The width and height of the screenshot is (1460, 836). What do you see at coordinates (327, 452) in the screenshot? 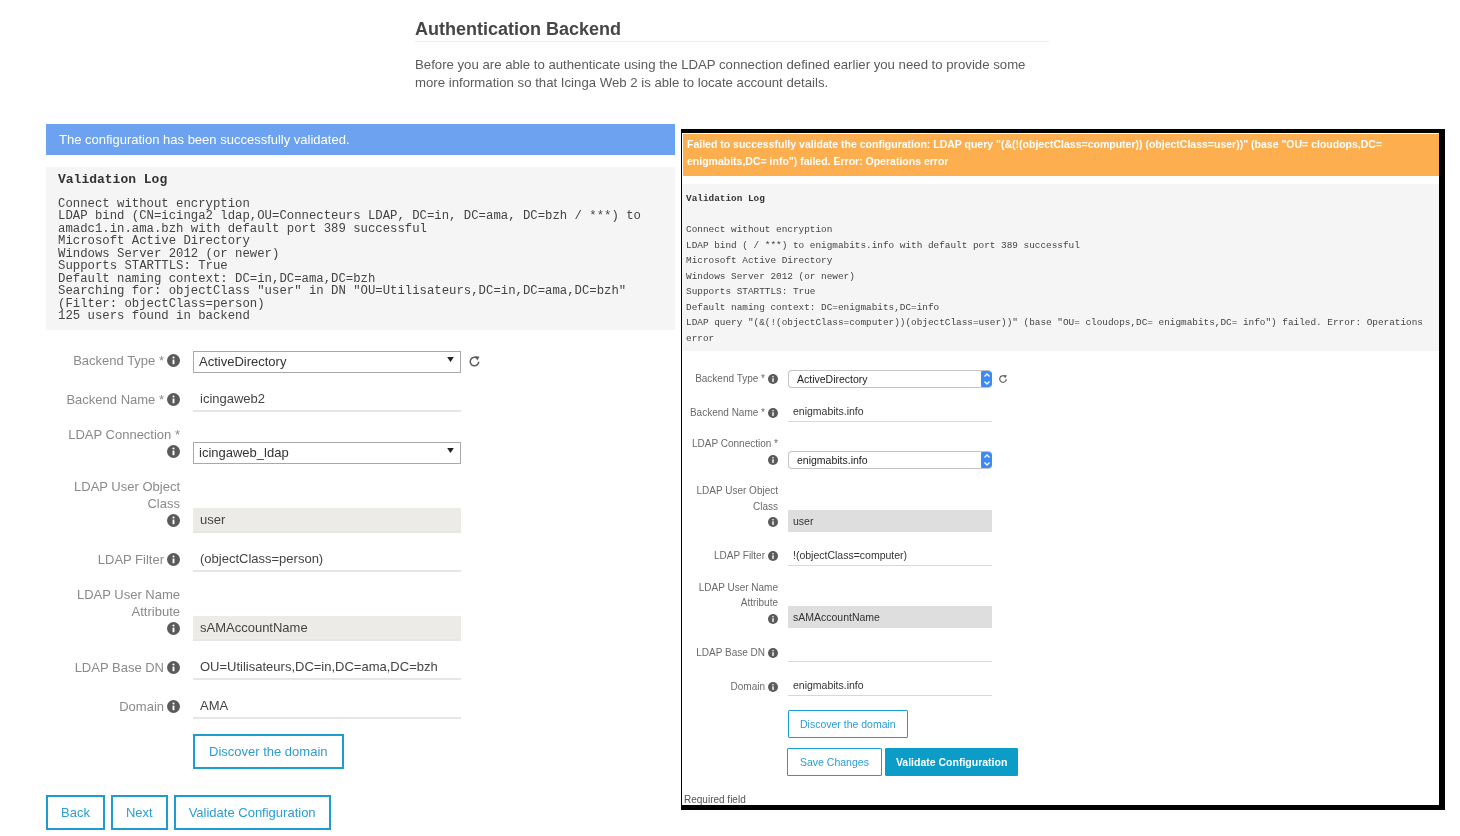
I see `select-field: icingaweb_ldap` at bounding box center [327, 452].